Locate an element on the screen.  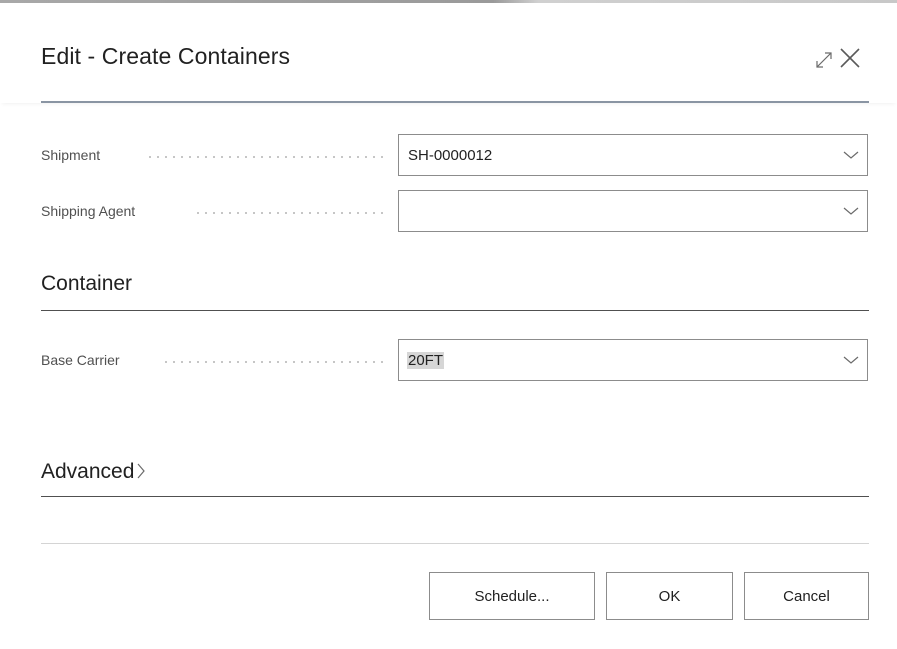
shipping-agent-field-row: Shipping Agent is located at coordinates (455, 212).